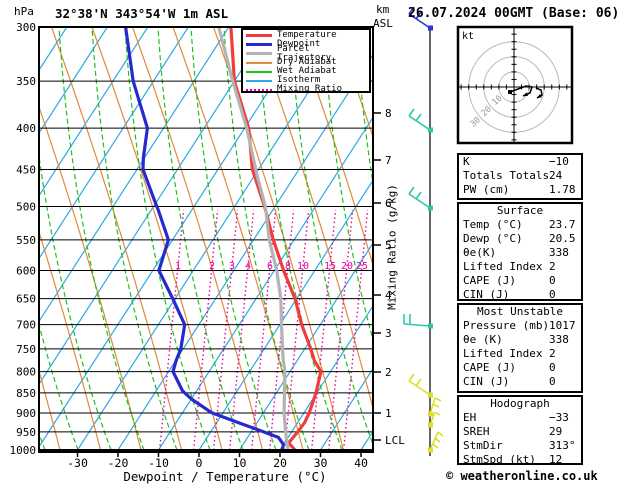 This screenshot has width=629, height=486. What do you see at coordinates (142, 13) in the screenshot?
I see `station-title: 32°38'N 343°54'W 1m ASL` at bounding box center [142, 13].